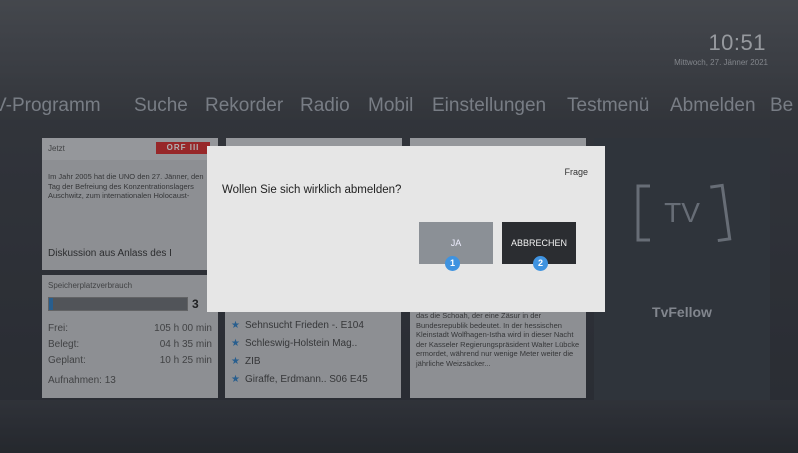 The image size is (798, 453). I want to click on dialog-question: Wollen Sie sich wirklich abmelden?, so click(312, 190).